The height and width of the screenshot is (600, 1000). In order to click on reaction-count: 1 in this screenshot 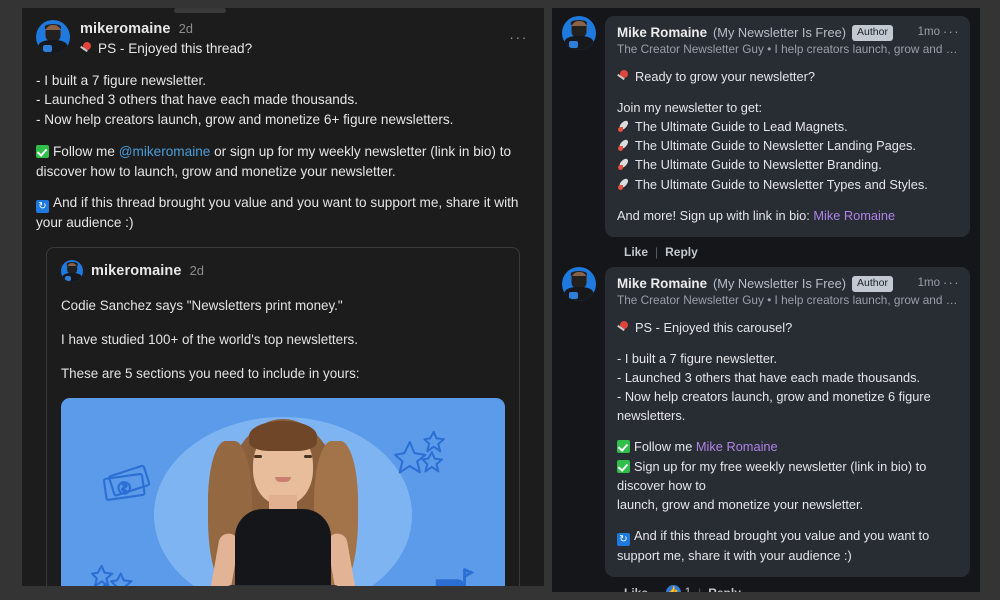, I will do `click(688, 589)`.